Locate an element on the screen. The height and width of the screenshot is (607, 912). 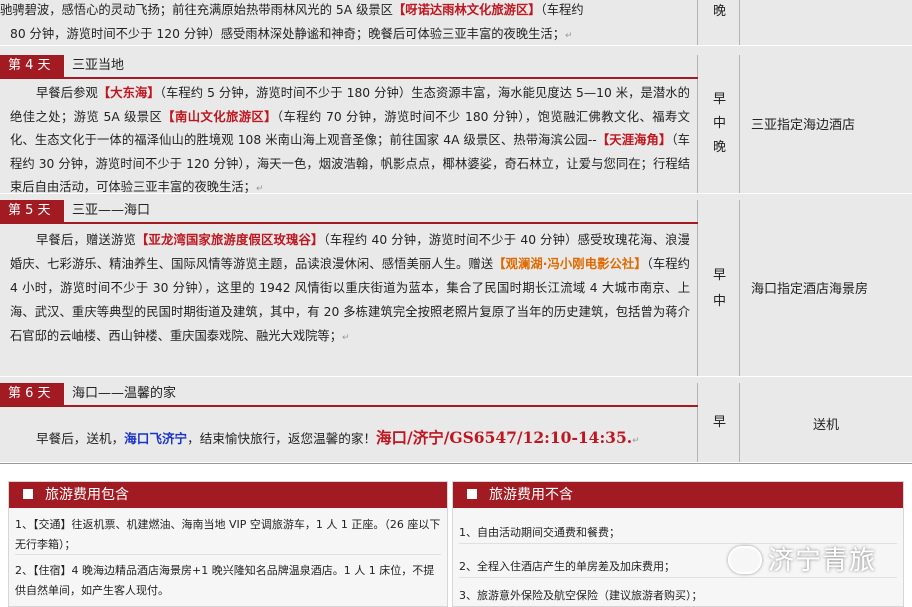
day-3-text-a: 驰骋碧波，感悟心的灵动飞扬；前往充满原始热带雨林风光的 5A 级景区 is located at coordinates (196, 10).